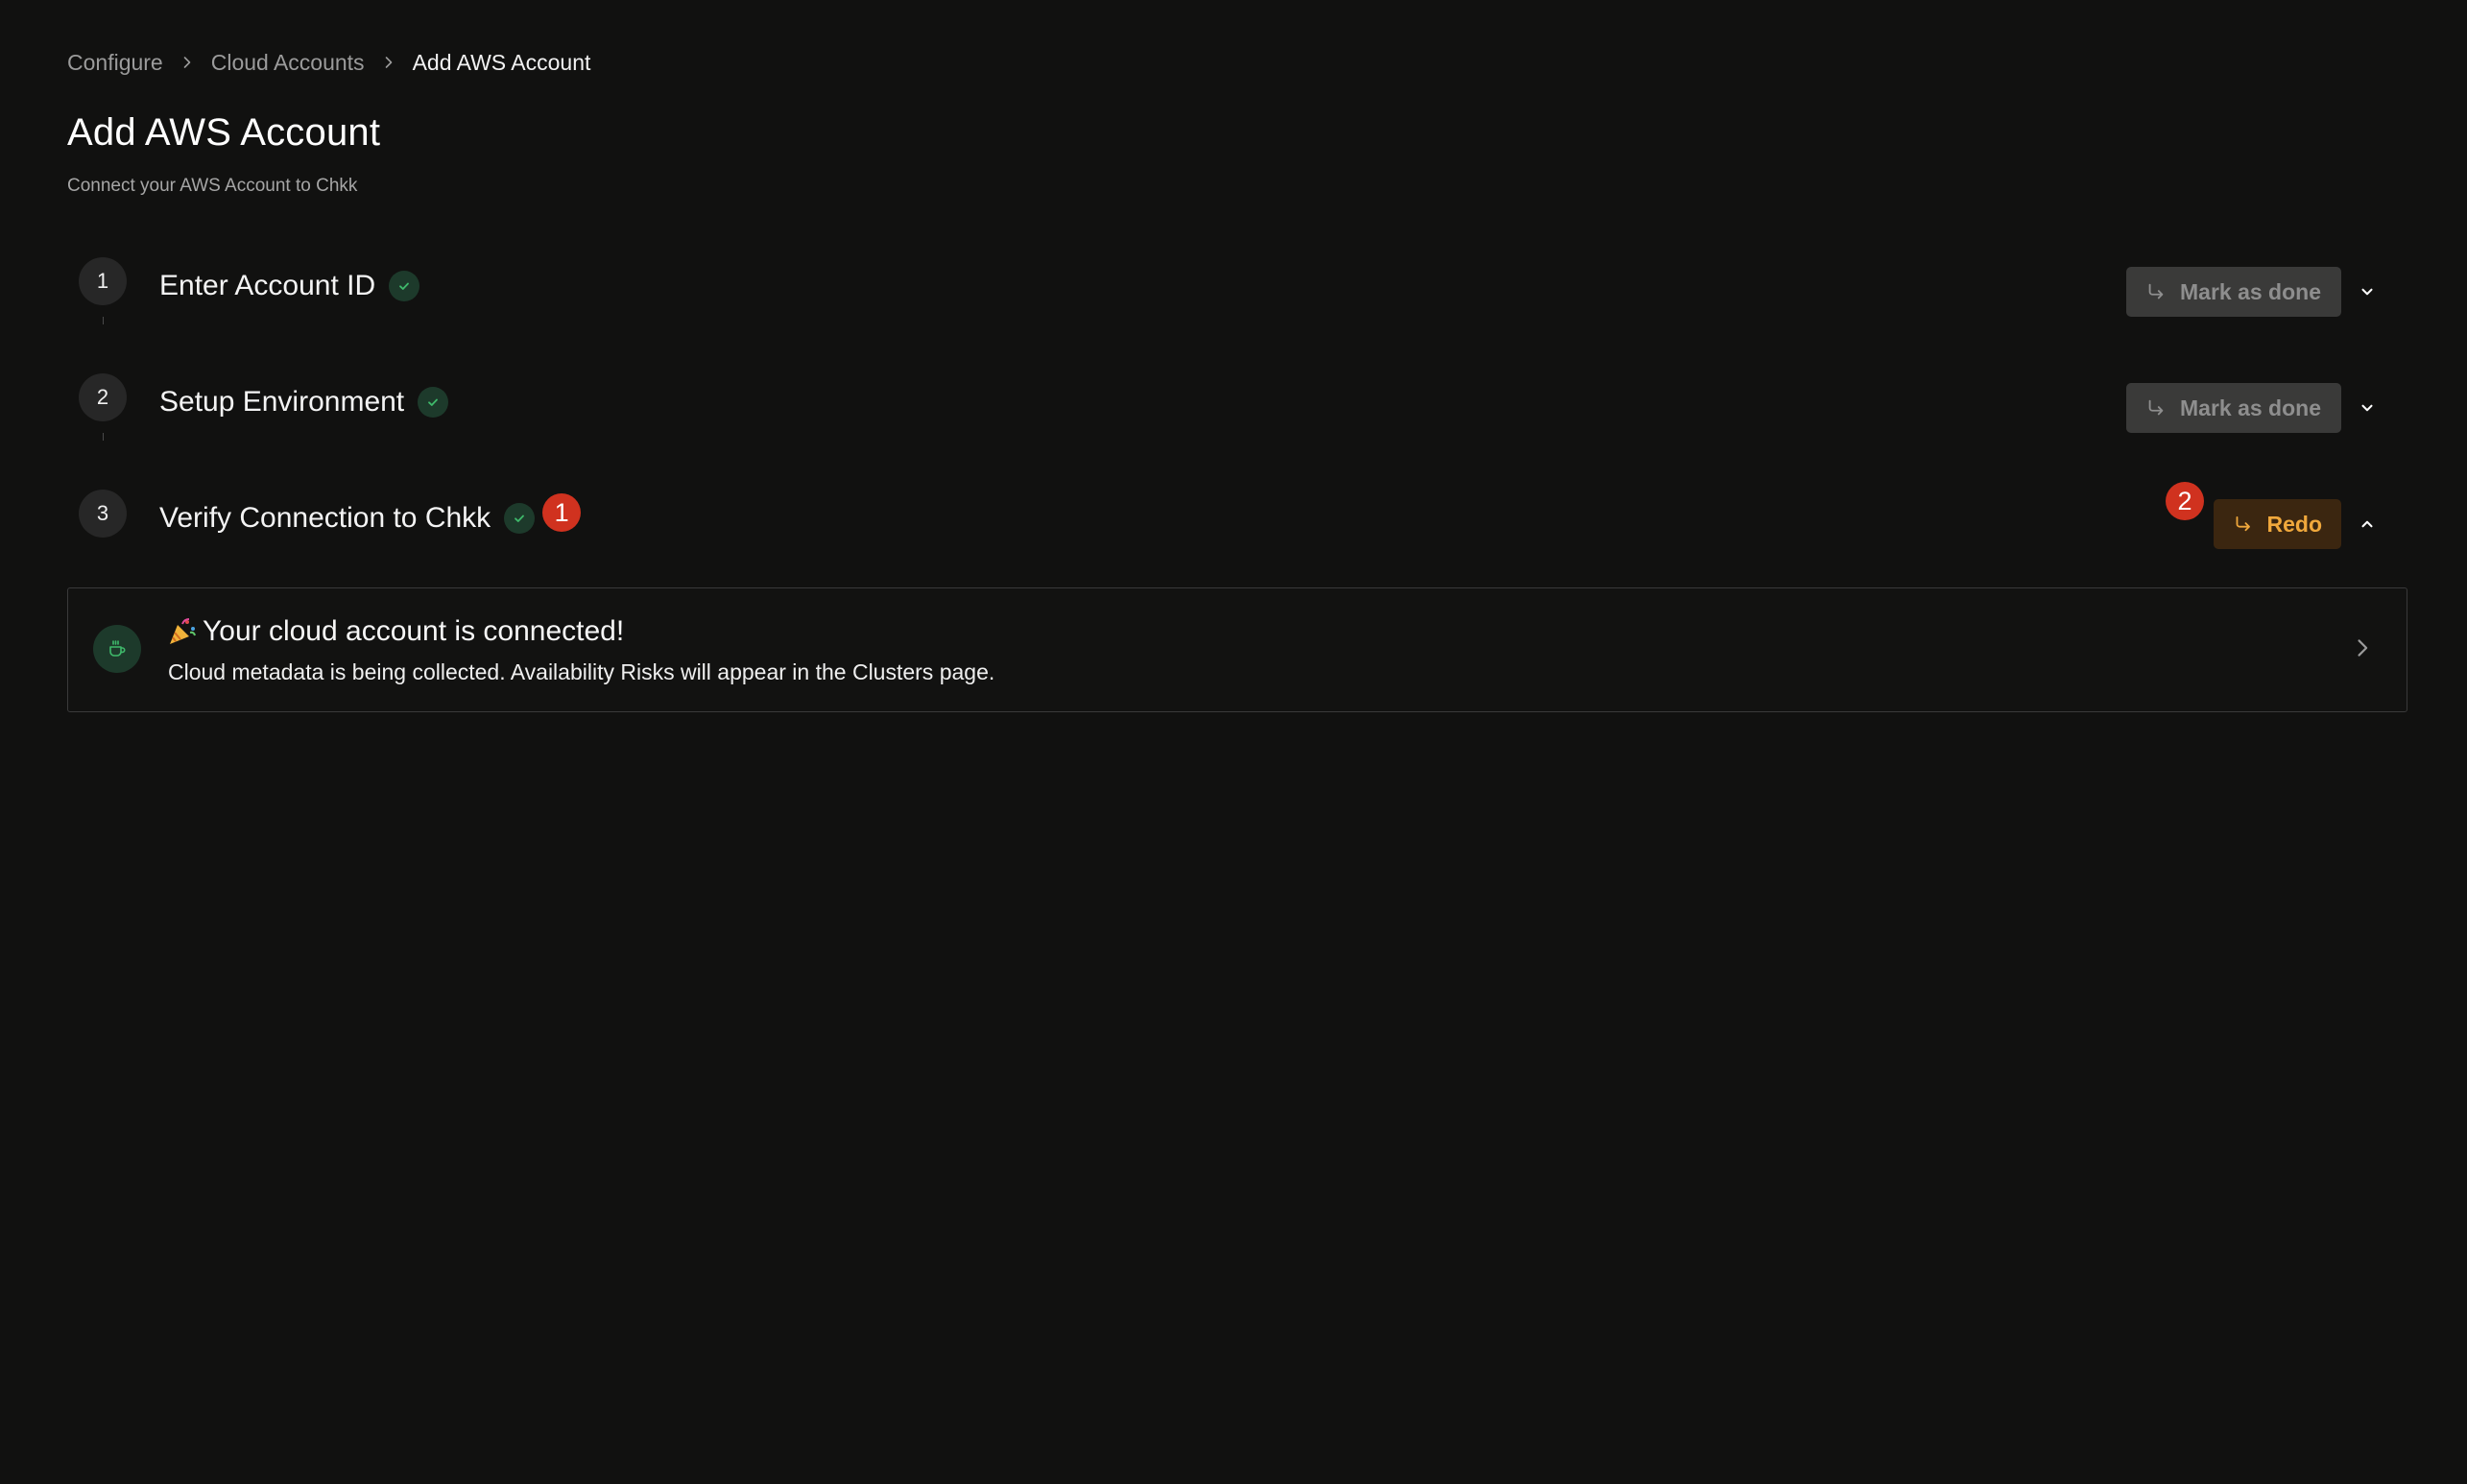  What do you see at coordinates (282, 402) in the screenshot?
I see `step-title-text: Setup Environment` at bounding box center [282, 402].